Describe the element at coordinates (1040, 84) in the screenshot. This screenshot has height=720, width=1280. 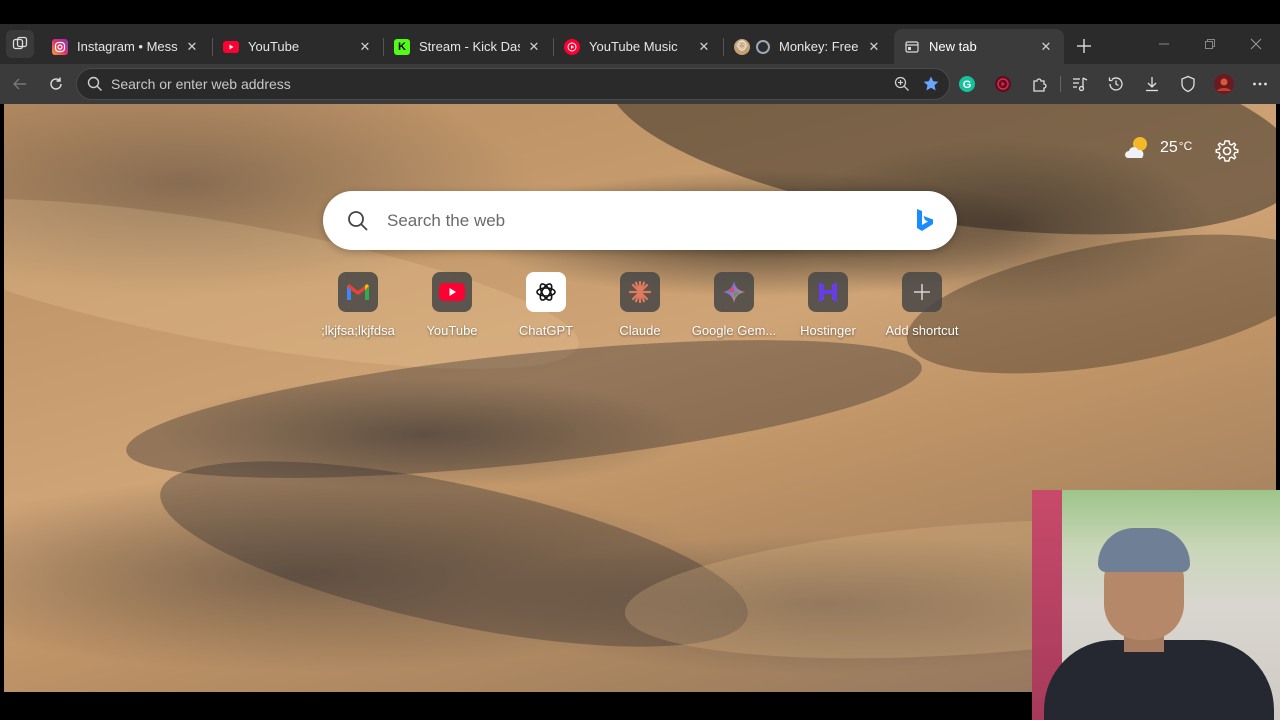
I see `extensions-button` at that location.